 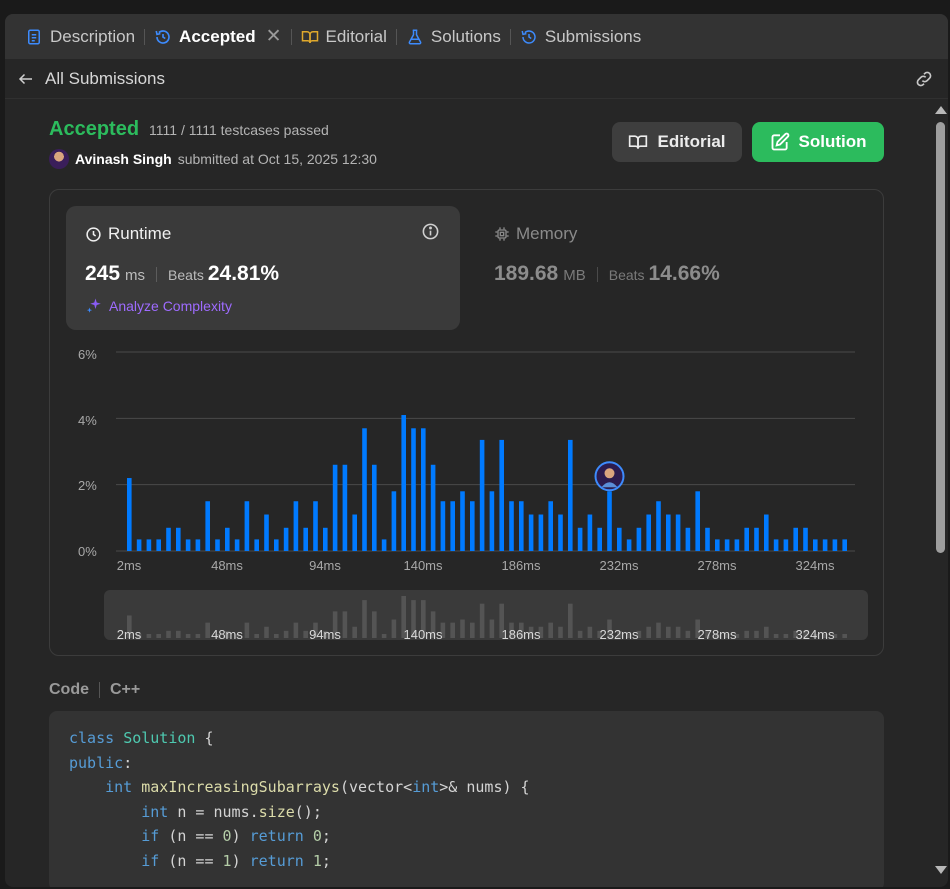 I want to click on author-name: Avinash Singh, so click(x=123, y=159).